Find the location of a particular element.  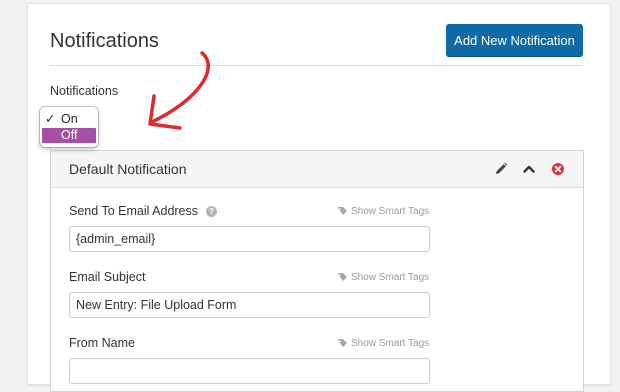

checkmark-icon: ✓ is located at coordinates (50, 119).